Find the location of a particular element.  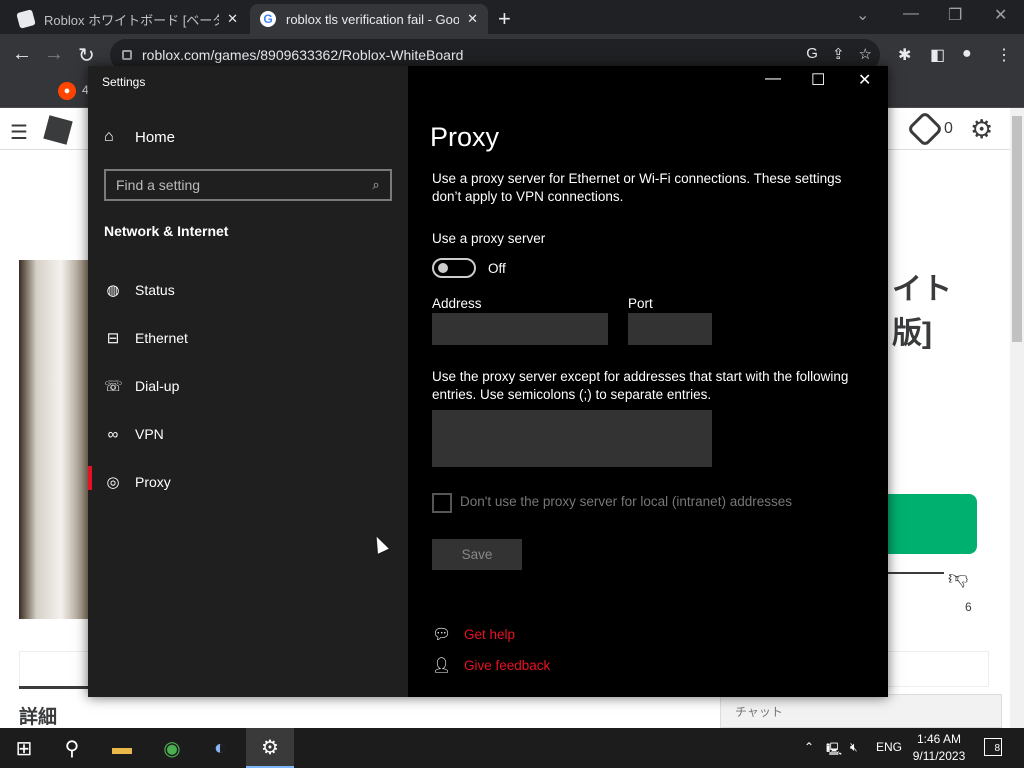

new-tab-icon: + is located at coordinates (504, 19).